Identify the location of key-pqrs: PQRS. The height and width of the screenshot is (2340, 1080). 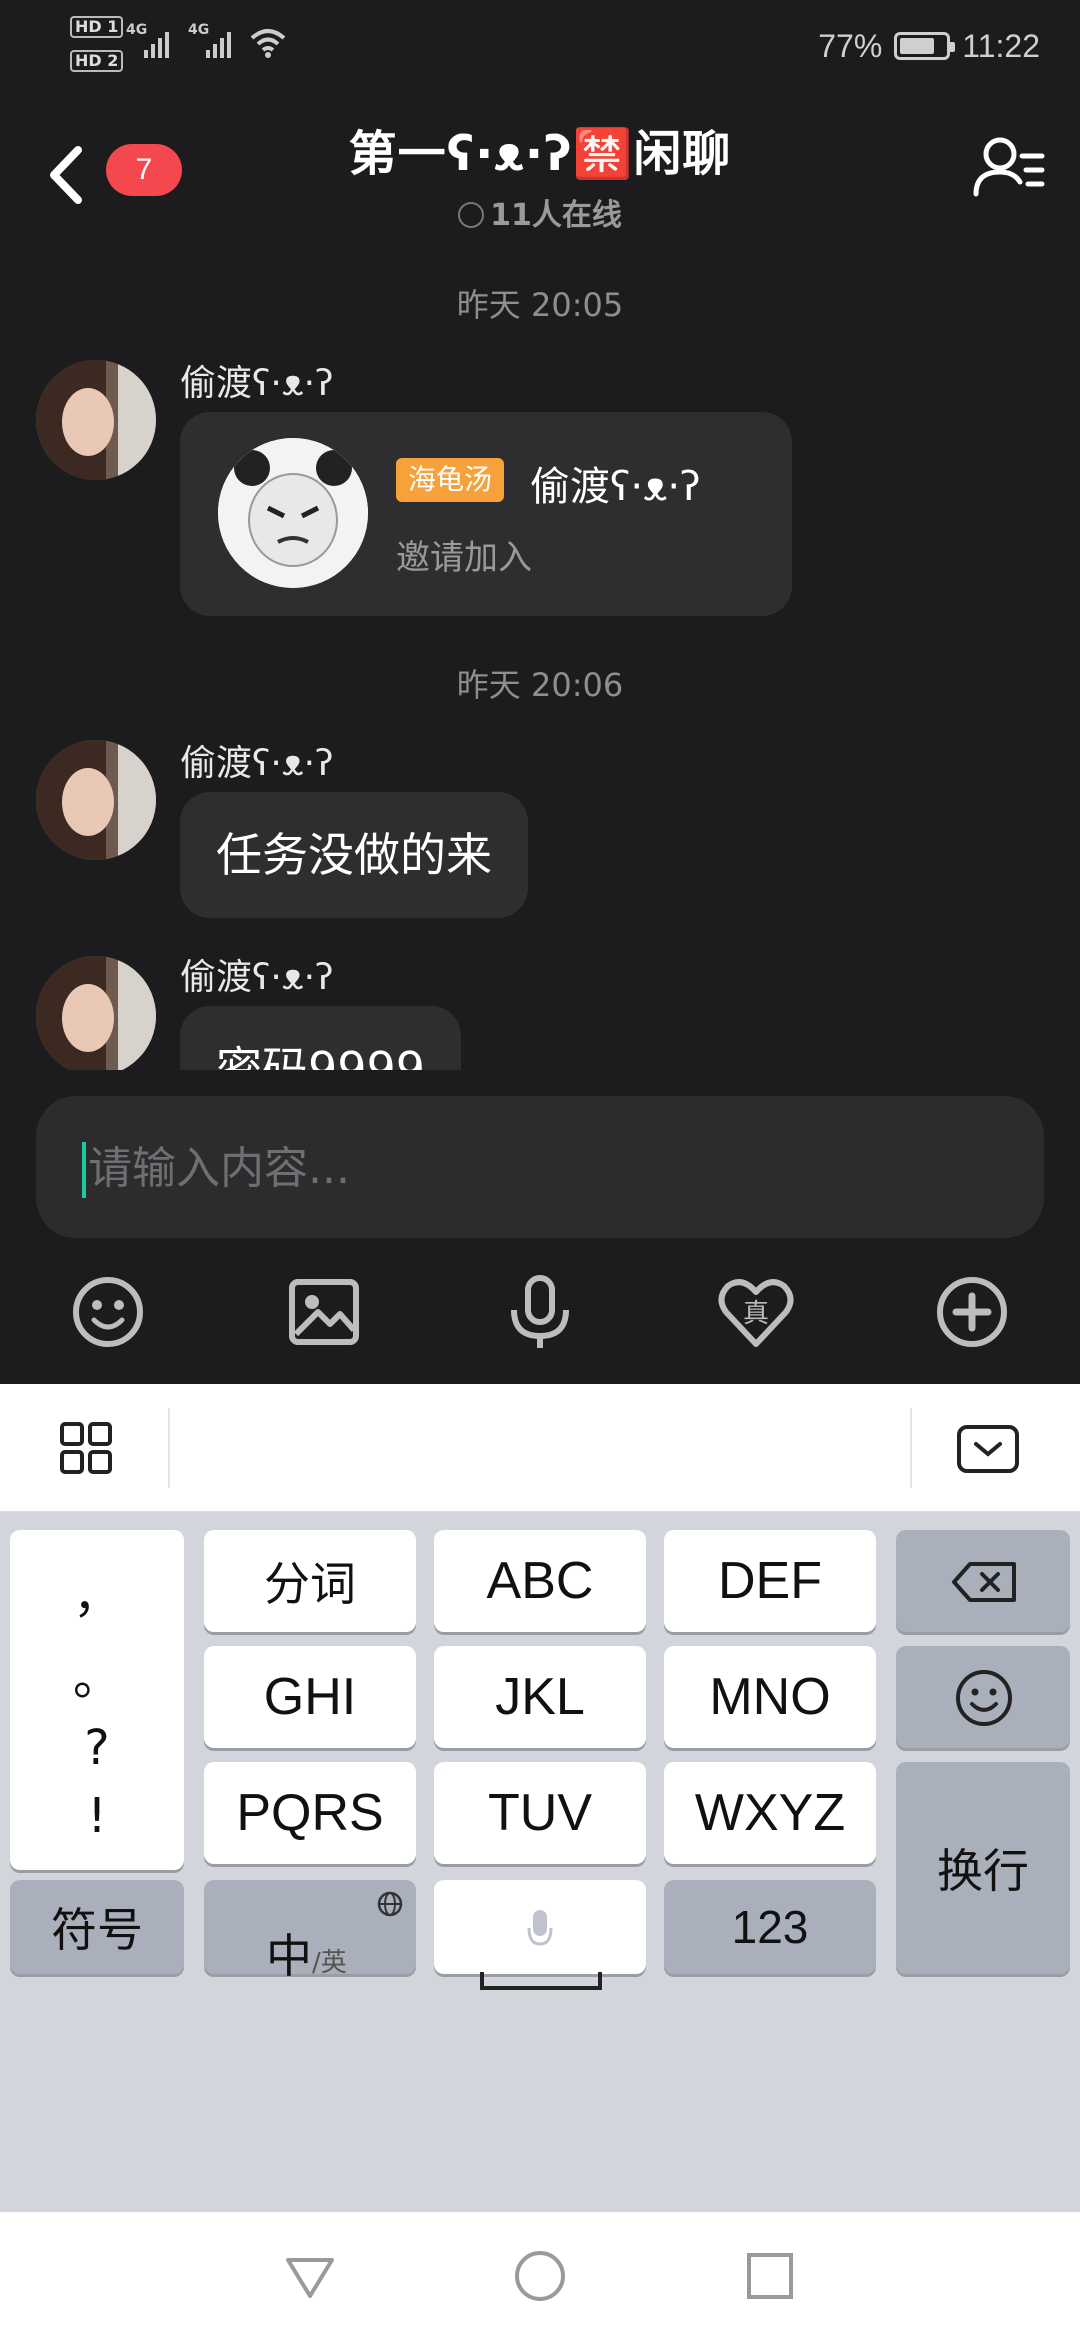
(310, 1813).